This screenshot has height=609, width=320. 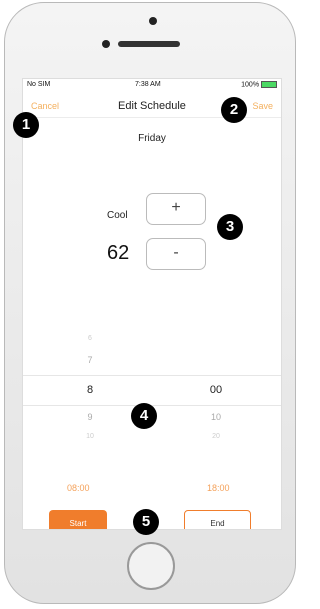 What do you see at coordinates (230, 227) in the screenshot?
I see `callout-marker-3: 3` at bounding box center [230, 227].